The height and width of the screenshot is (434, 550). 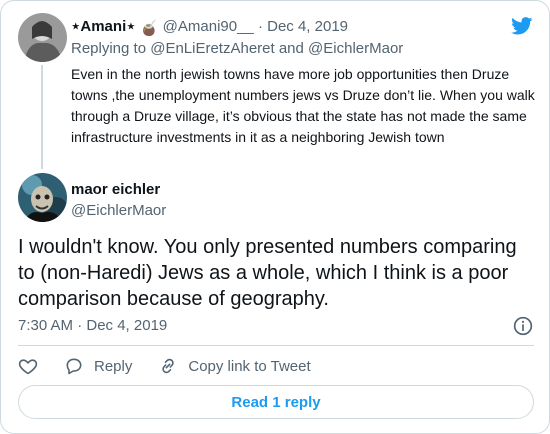 I want to click on replying-prefix: Replying to, so click(x=109, y=48).